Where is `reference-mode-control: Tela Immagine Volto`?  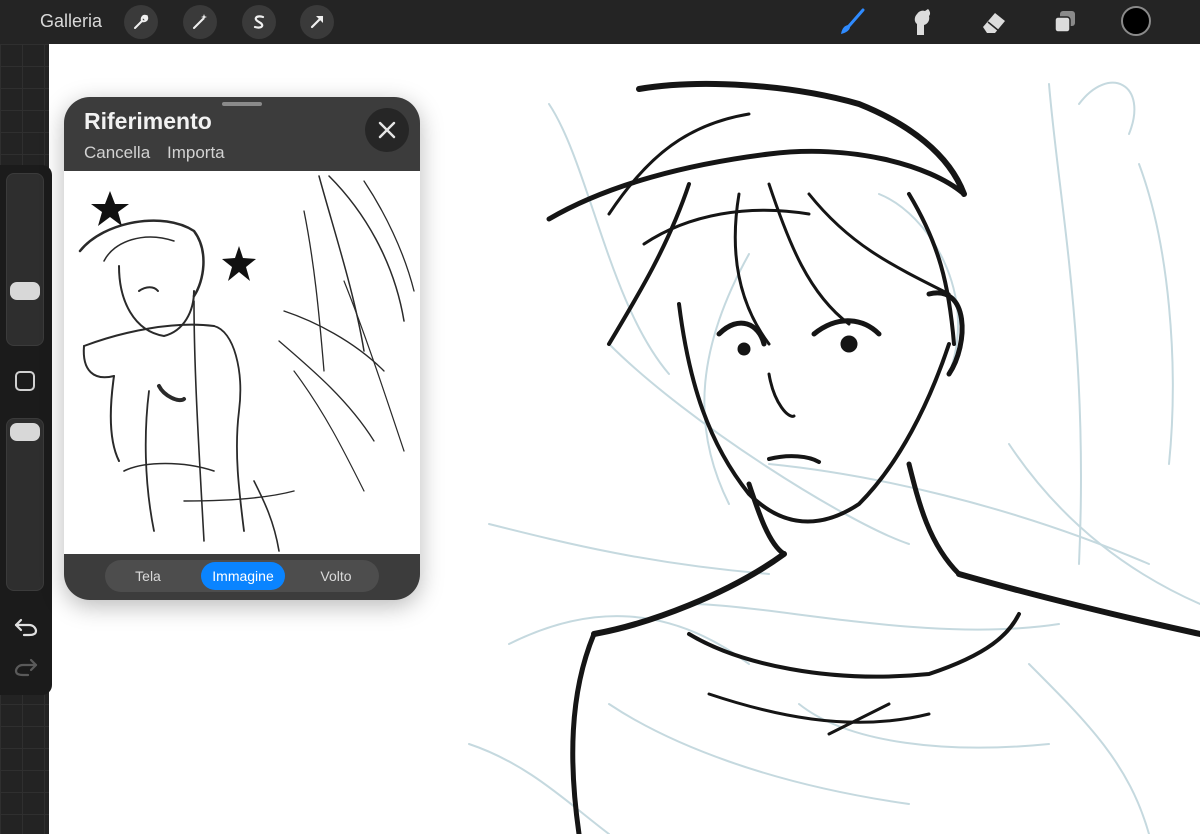 reference-mode-control: Tela Immagine Volto is located at coordinates (242, 576).